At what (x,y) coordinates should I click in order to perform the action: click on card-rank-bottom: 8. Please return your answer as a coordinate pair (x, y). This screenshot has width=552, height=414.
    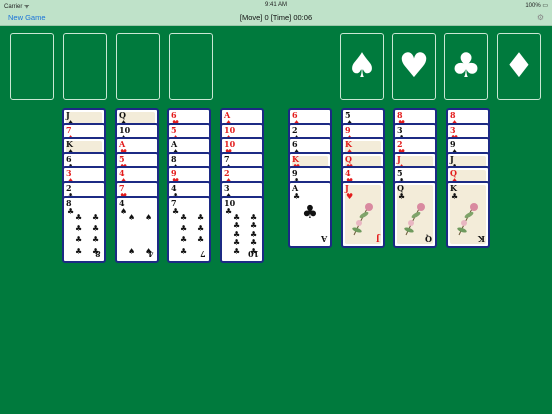
    Looking at the image, I should click on (98, 253).